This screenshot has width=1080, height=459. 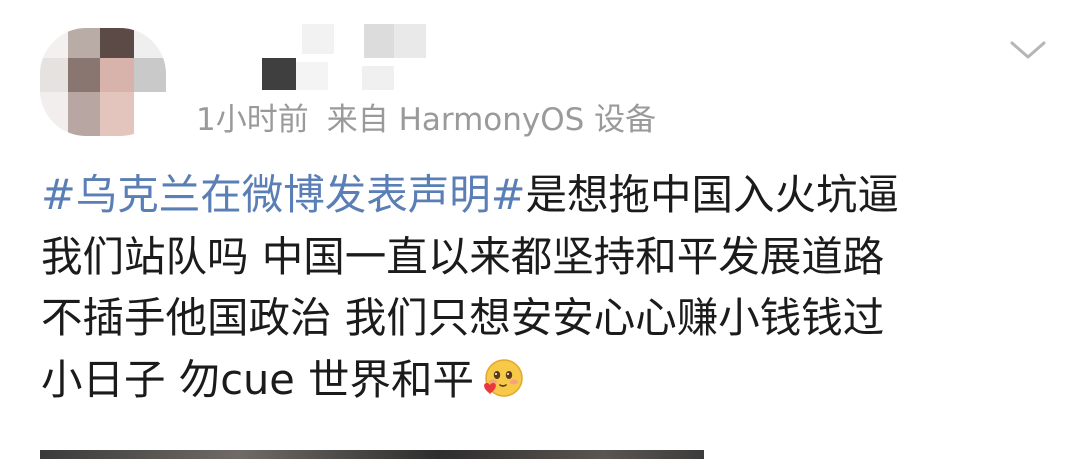 What do you see at coordinates (252, 120) in the screenshot?
I see `post-time: 1小时前` at bounding box center [252, 120].